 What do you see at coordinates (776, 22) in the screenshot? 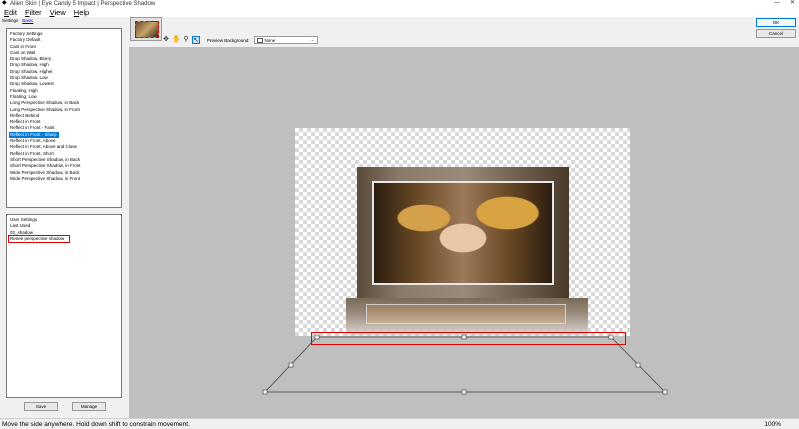
I see `ok-button: OK` at bounding box center [776, 22].